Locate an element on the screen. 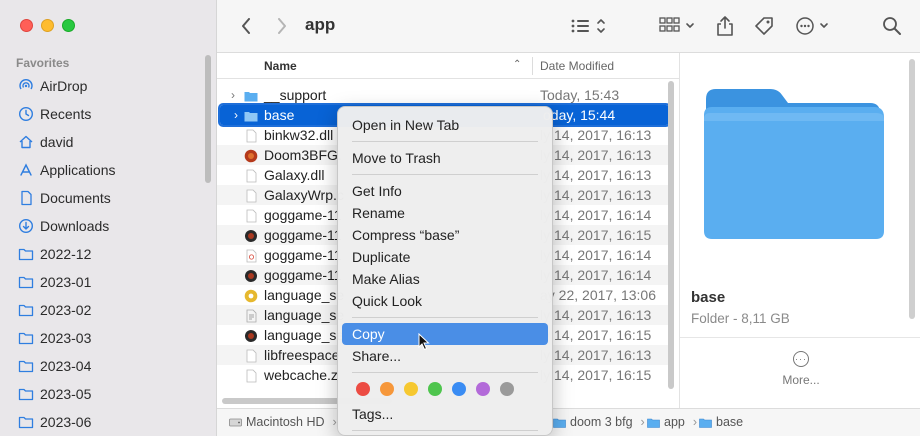 The width and height of the screenshot is (920, 436). sidebar-item-documents: Documents is located at coordinates (102, 198).